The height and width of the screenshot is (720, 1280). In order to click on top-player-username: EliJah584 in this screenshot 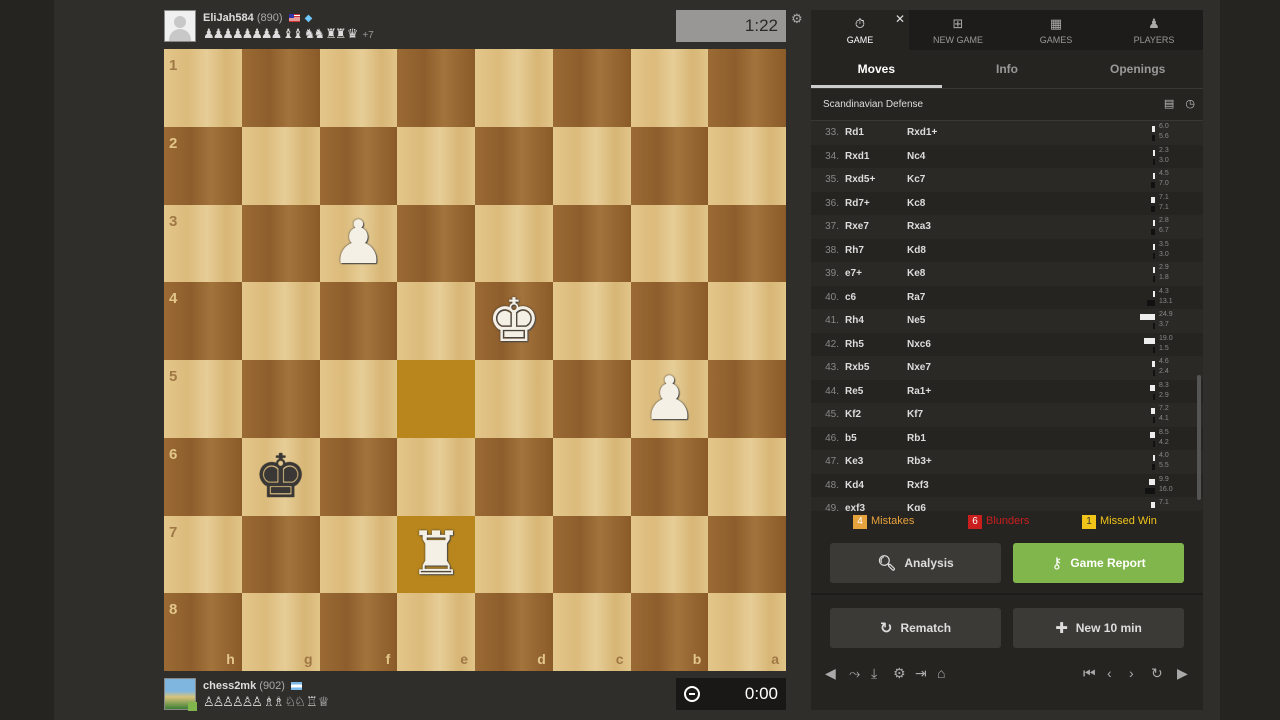, I will do `click(228, 18)`.